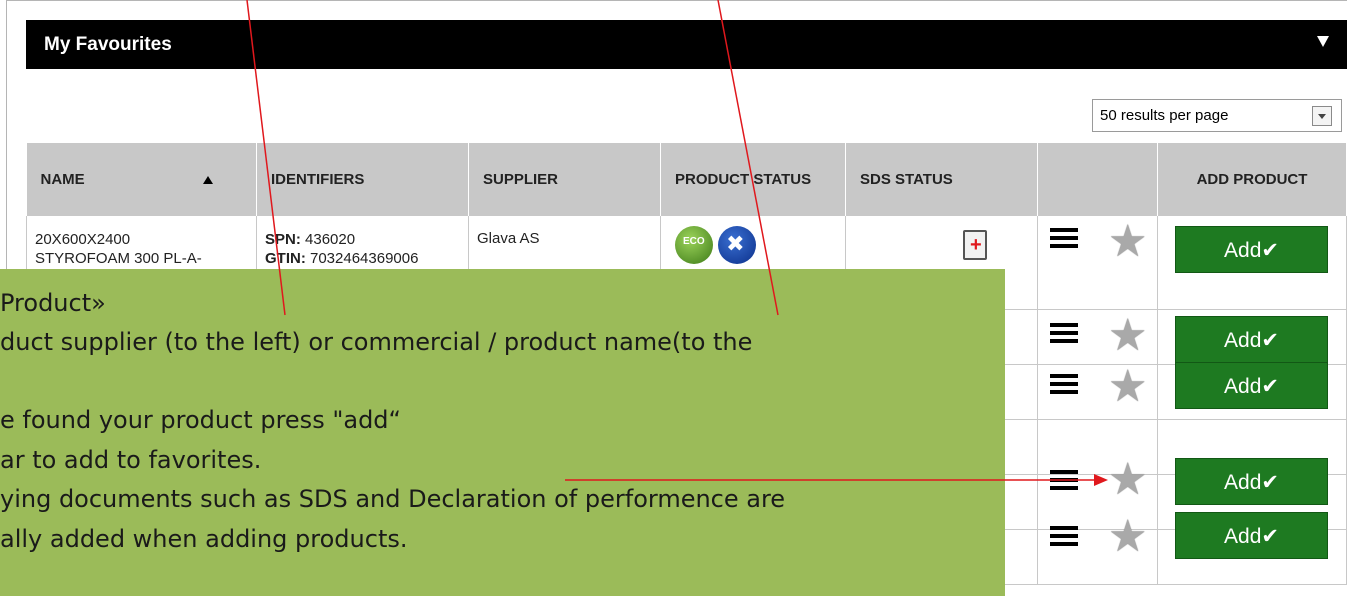 The image size is (1347, 596). What do you see at coordinates (108, 44) in the screenshot?
I see `panel-title: My Favourites` at bounding box center [108, 44].